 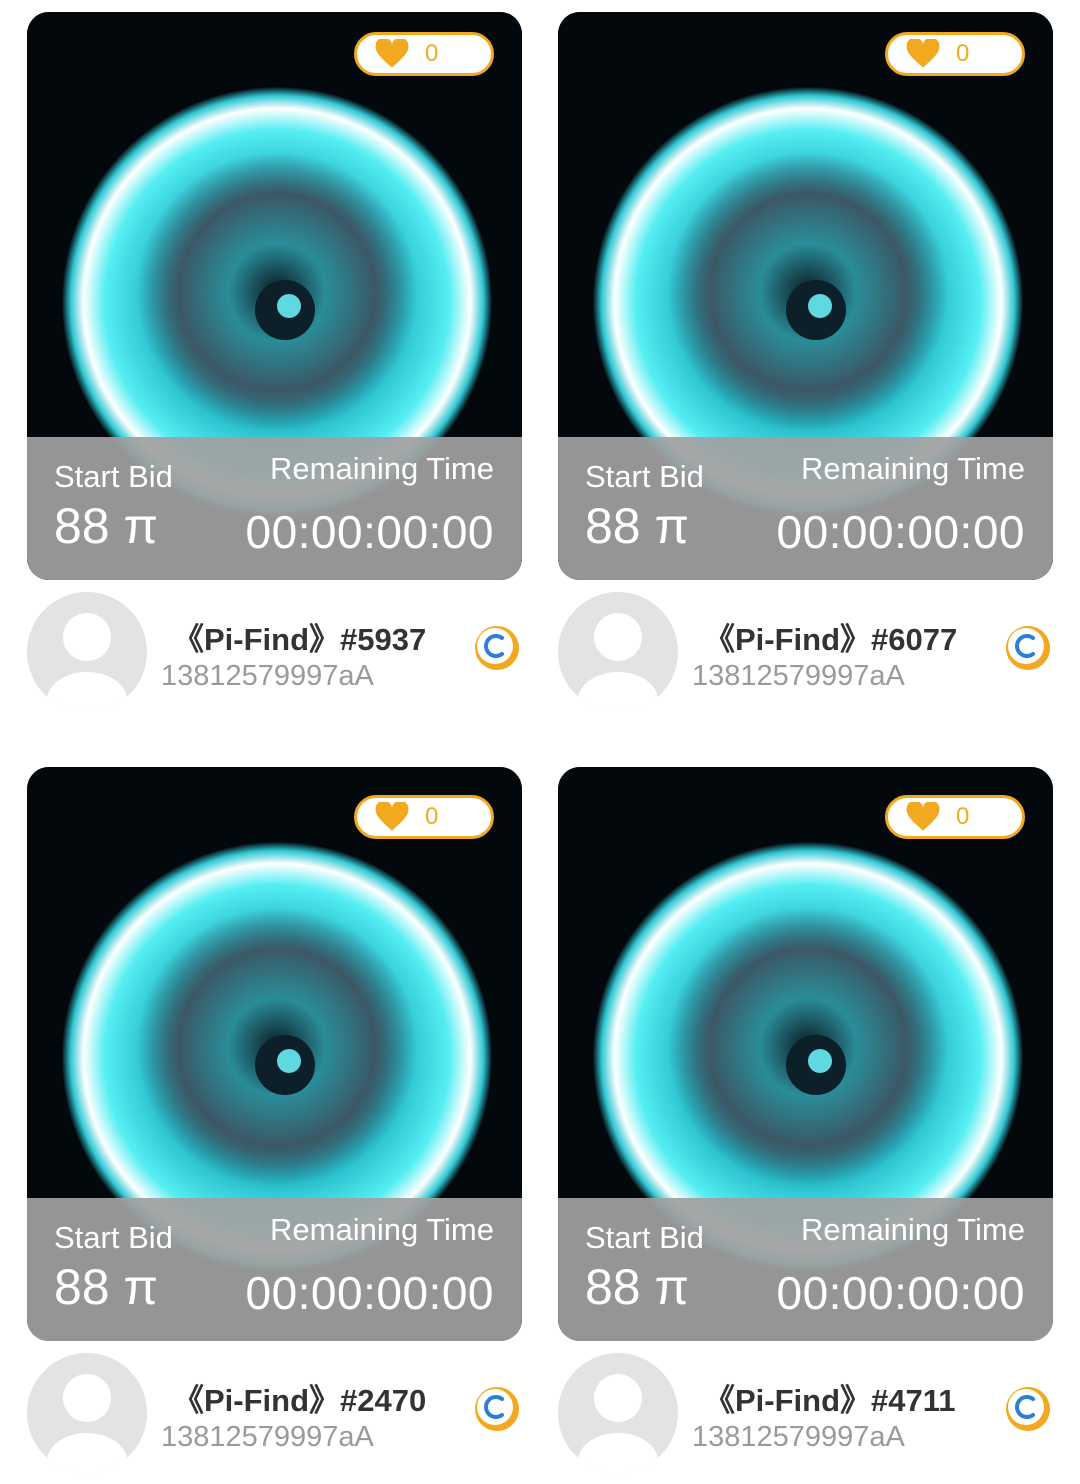 What do you see at coordinates (830, 1397) in the screenshot?
I see `nft-title: 《Pi-Find》#4711` at bounding box center [830, 1397].